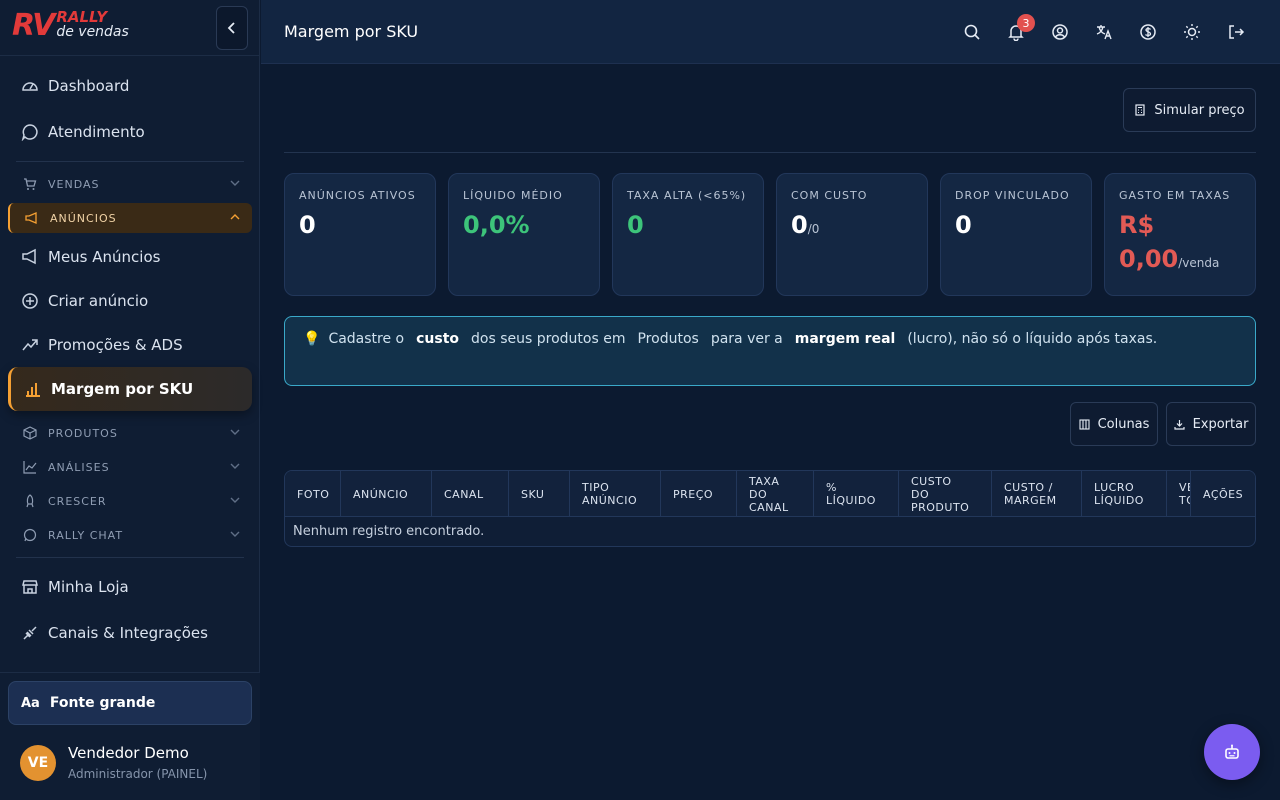  I want to click on assistant-bot-button, so click(1232, 752).